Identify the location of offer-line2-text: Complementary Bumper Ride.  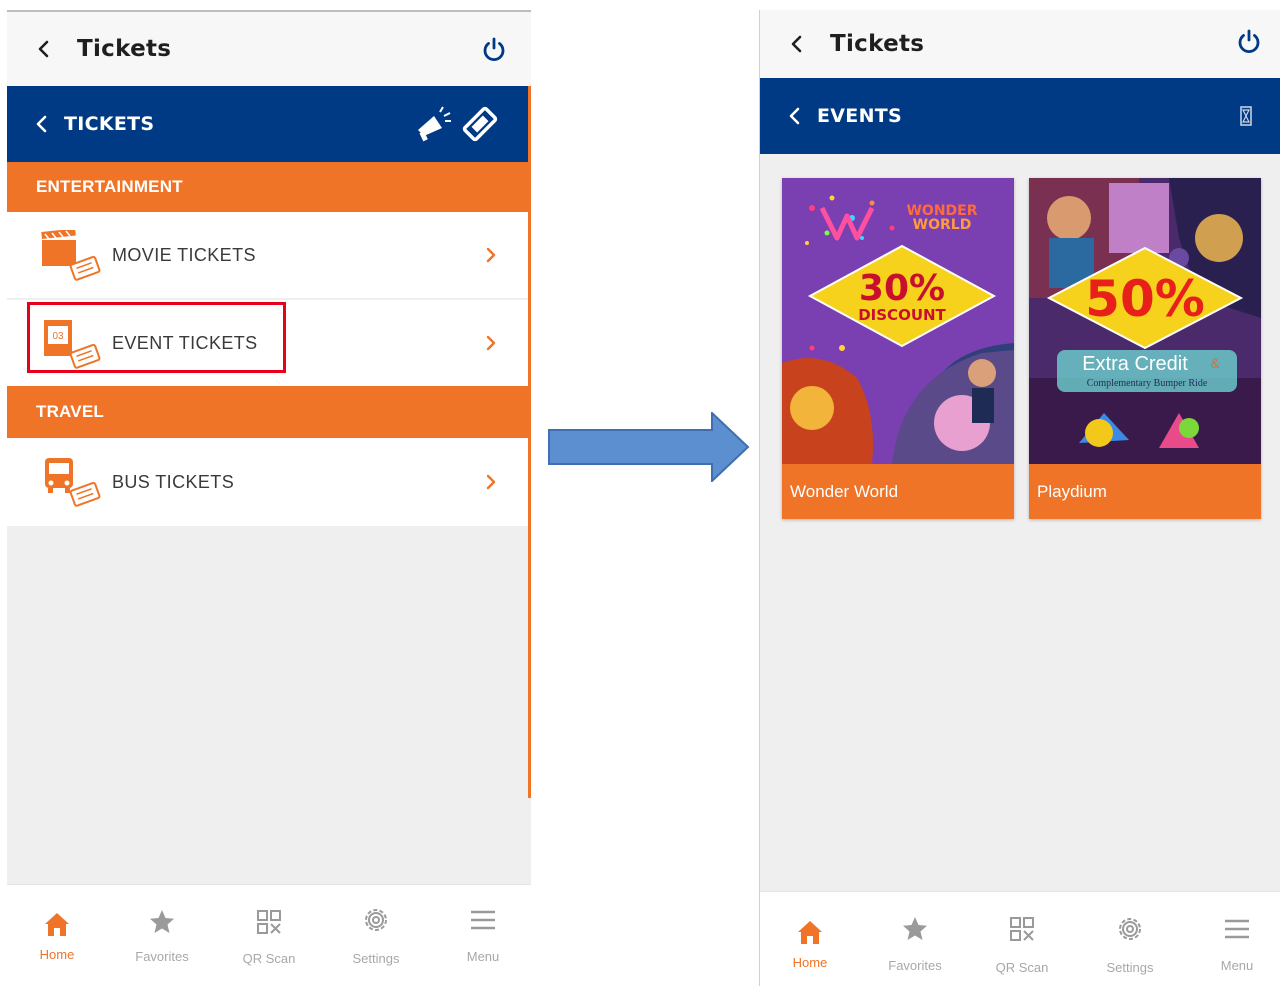
(1147, 383).